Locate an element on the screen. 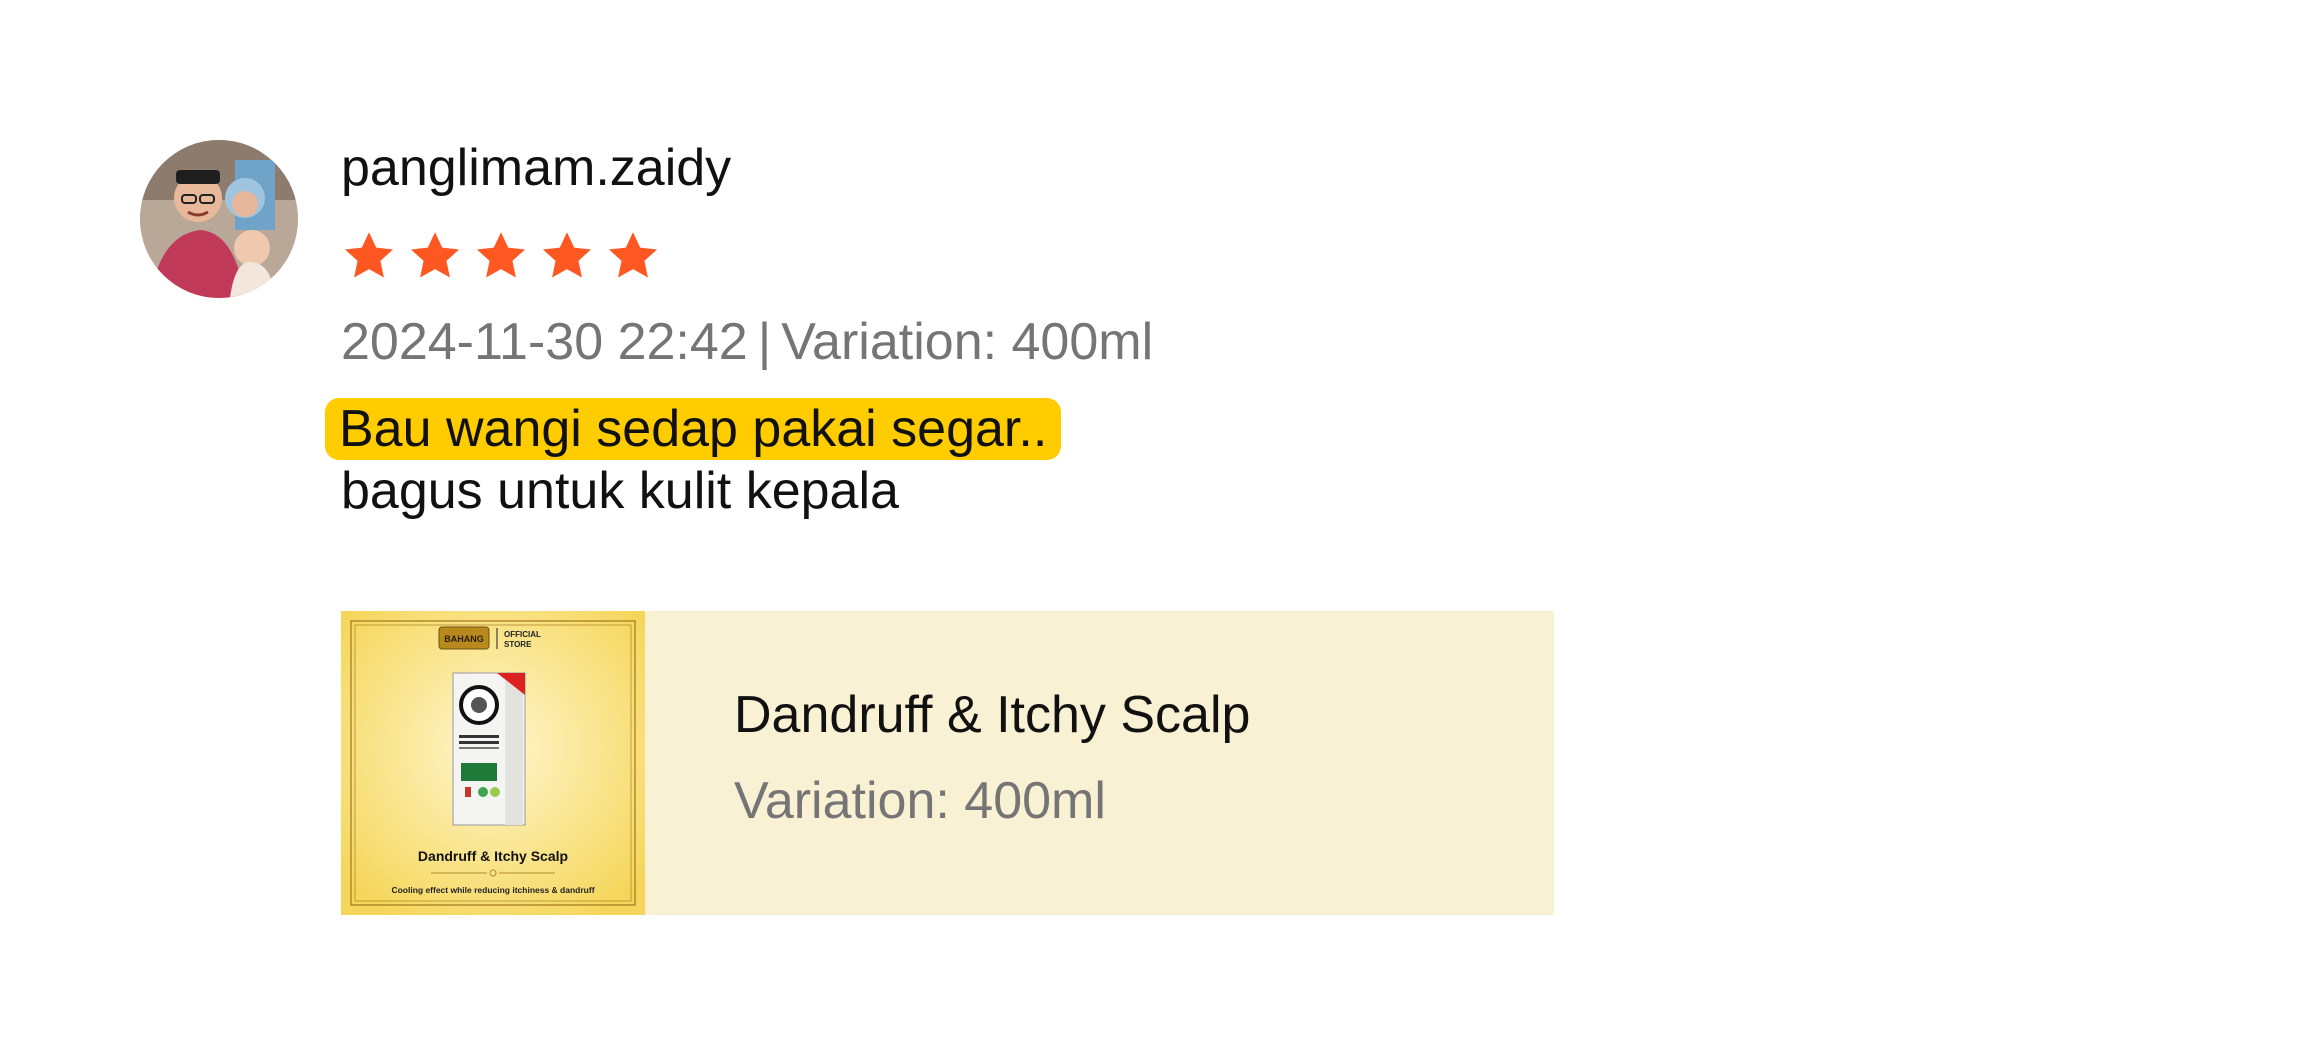 Image resolution: width=2314 pixels, height=1046 pixels. thumb-store: STORE is located at coordinates (518, 644).